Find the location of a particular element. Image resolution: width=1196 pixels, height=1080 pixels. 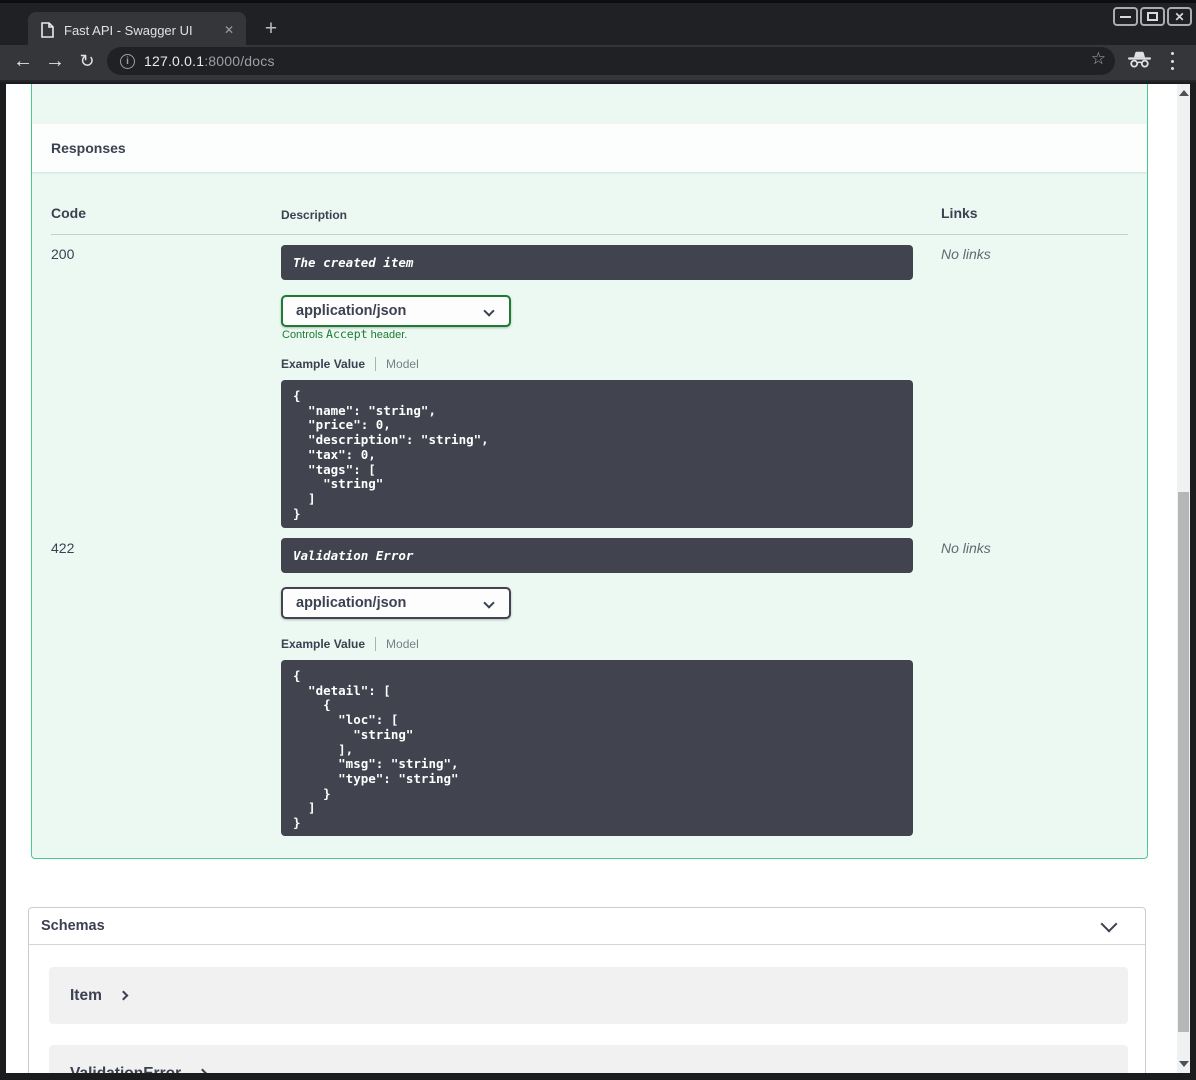

schemas-title: Schemas is located at coordinates (73, 926).